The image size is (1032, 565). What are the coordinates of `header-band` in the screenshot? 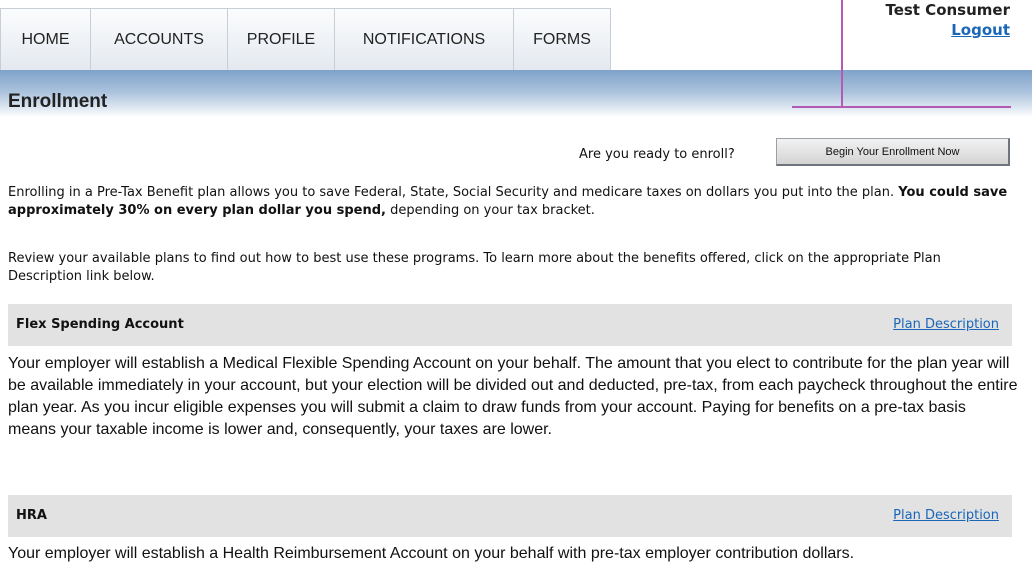 It's located at (516, 93).